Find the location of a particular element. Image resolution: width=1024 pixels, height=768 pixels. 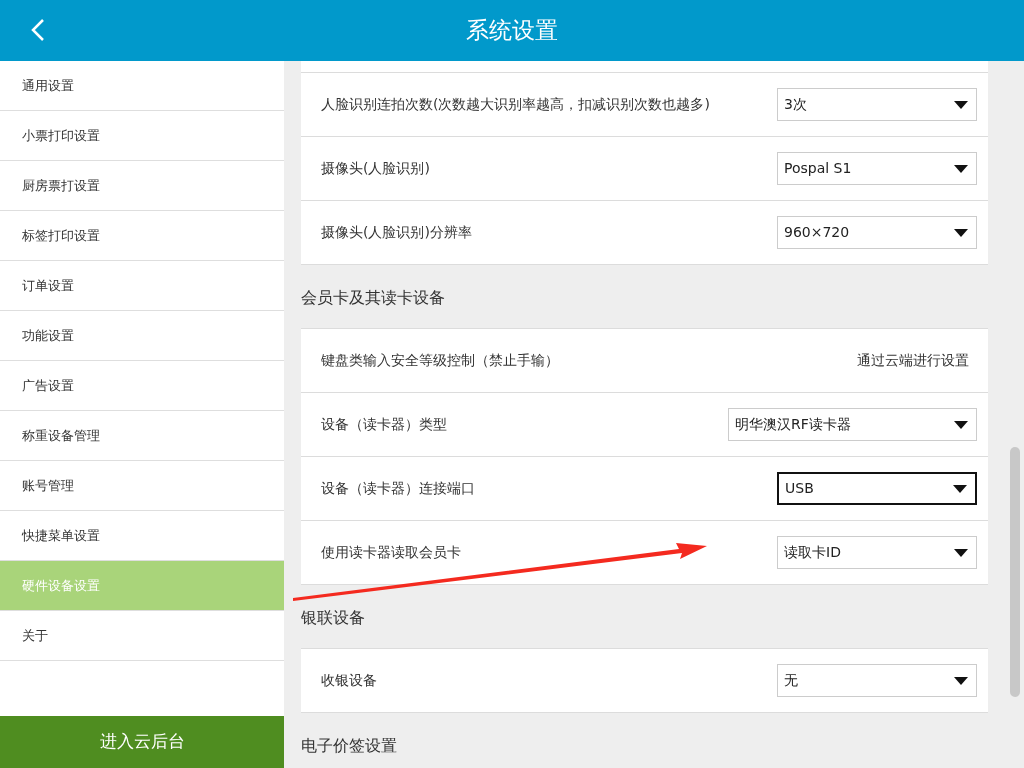

sidebar-item: 称重设备管理 is located at coordinates (142, 436).